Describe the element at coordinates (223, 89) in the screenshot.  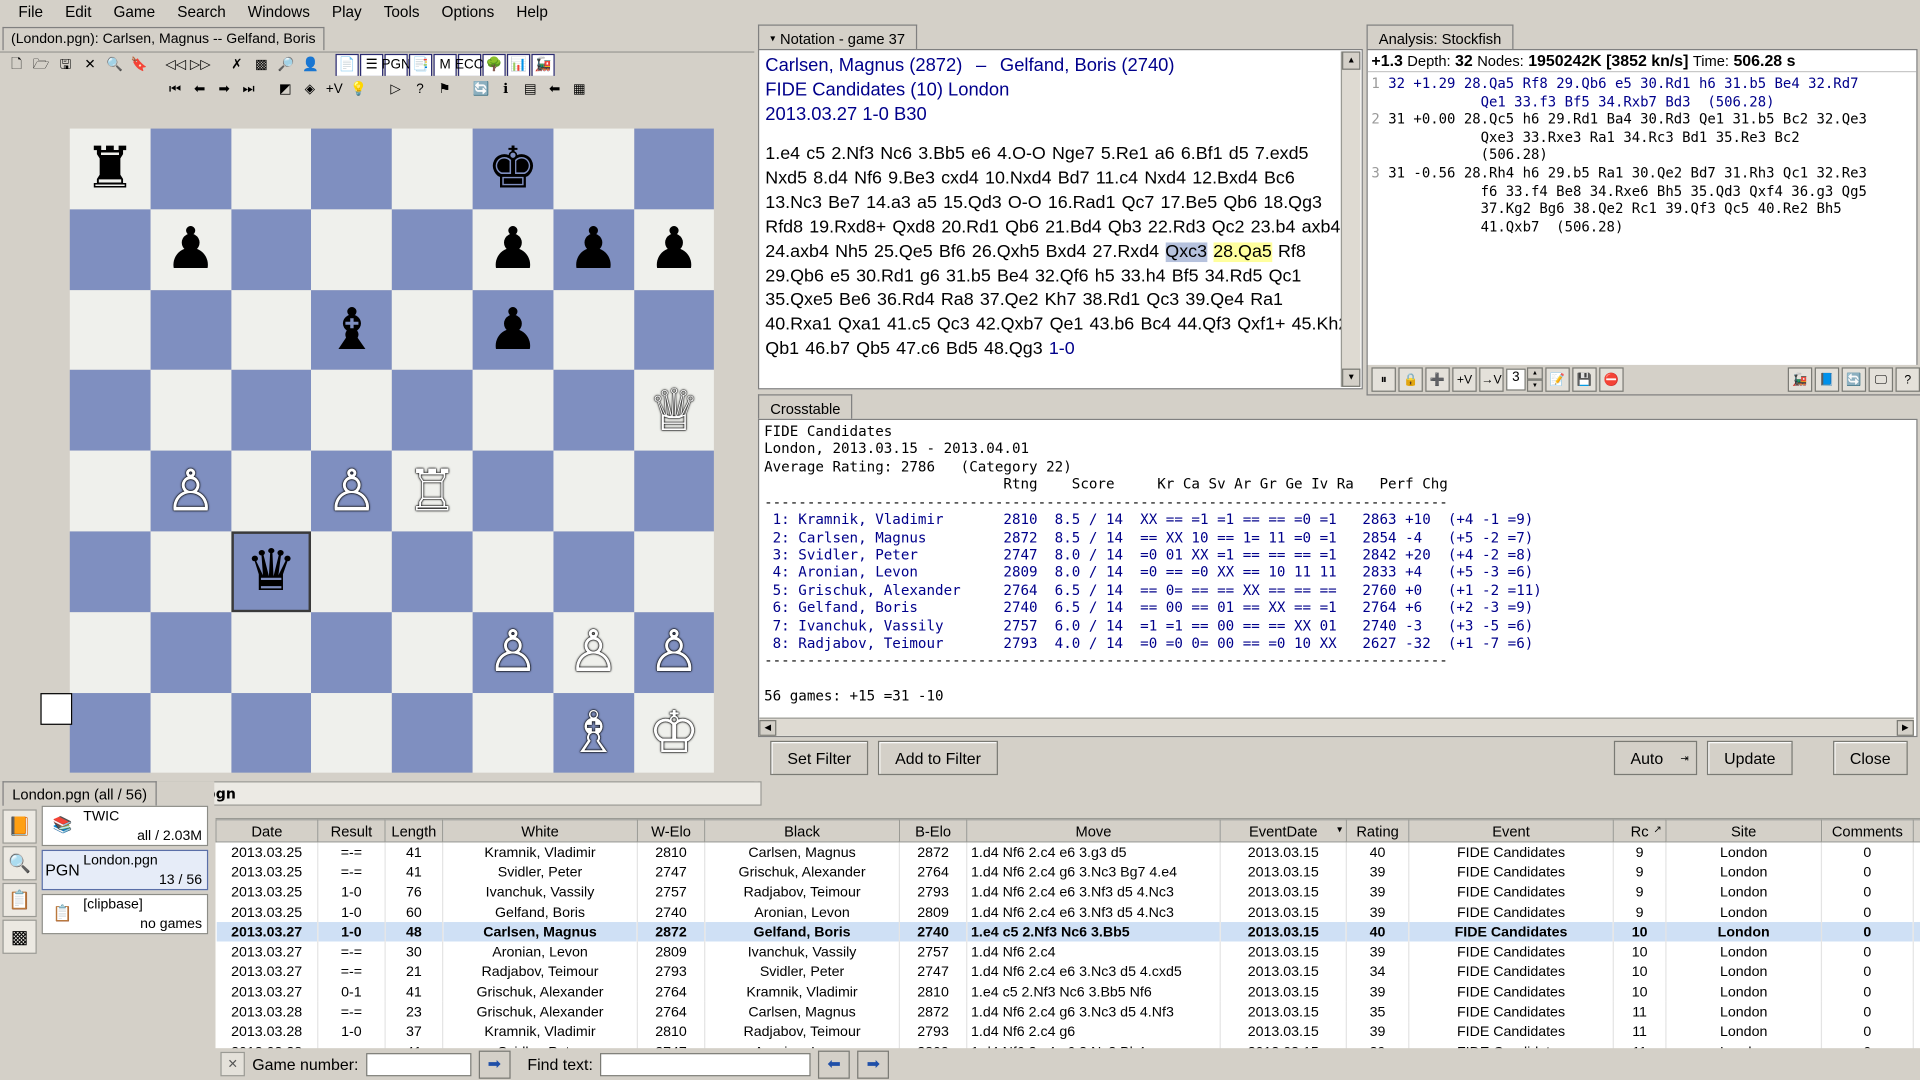
I see `go-forward-icon: ➡` at that location.